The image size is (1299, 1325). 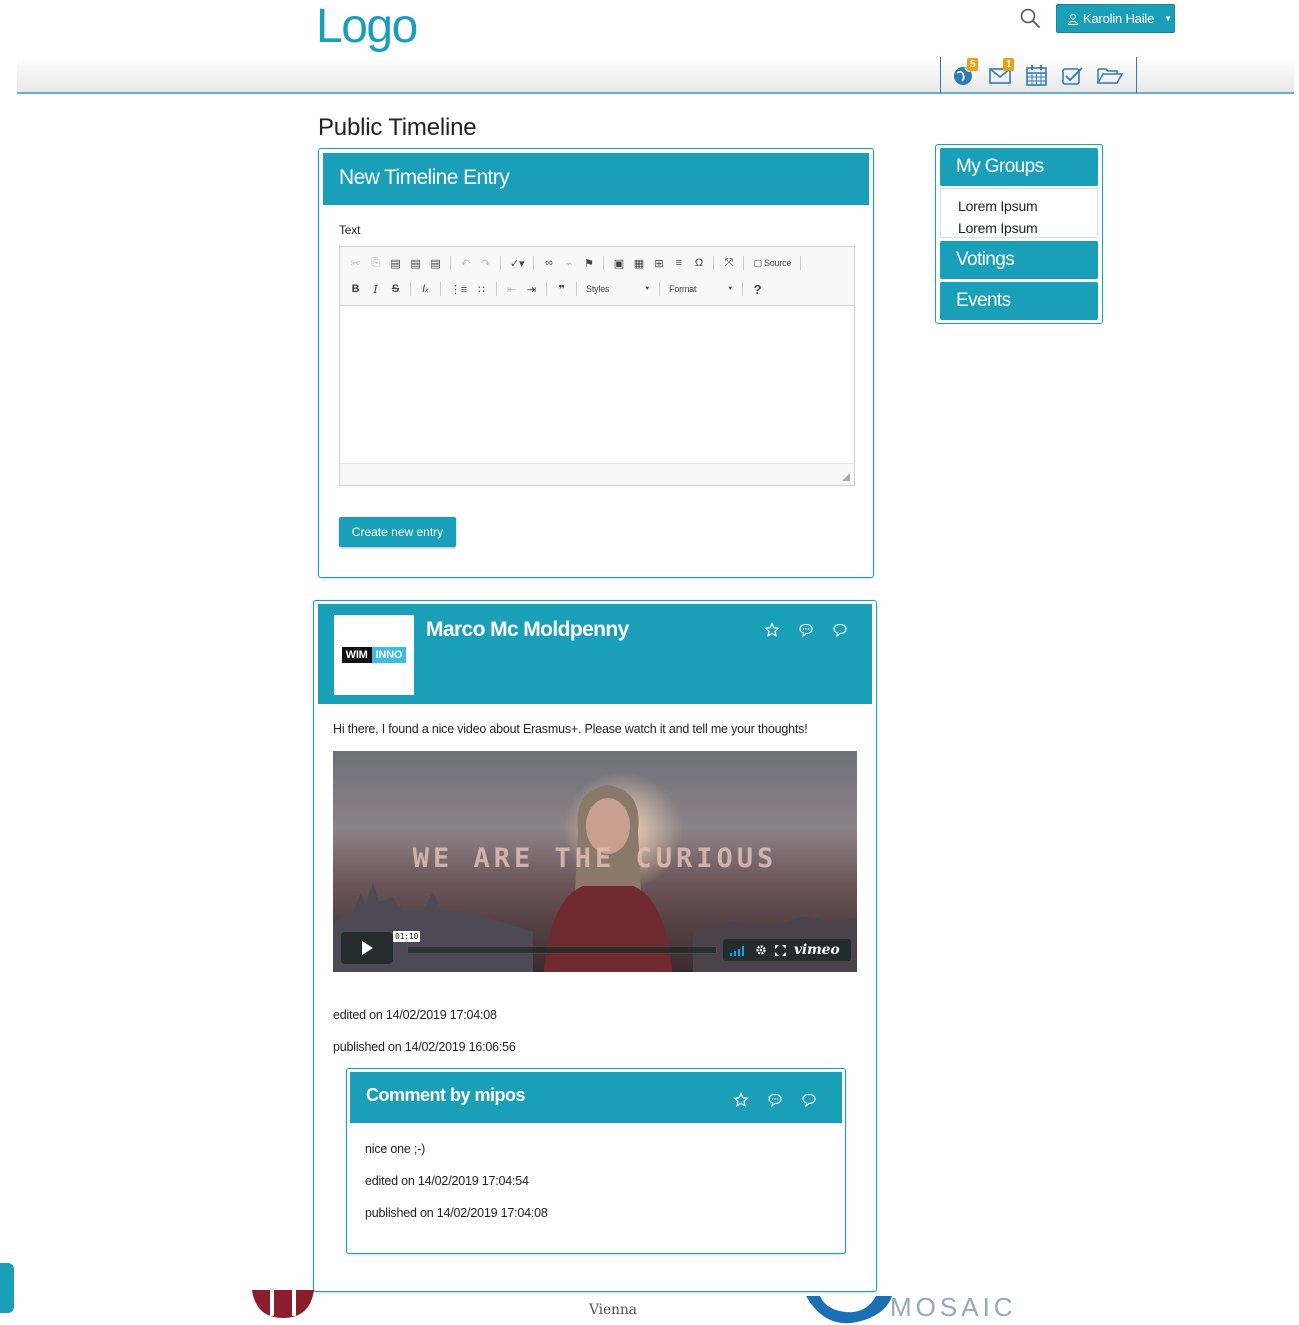 I want to click on checkbox-icon, so click(x=1073, y=75).